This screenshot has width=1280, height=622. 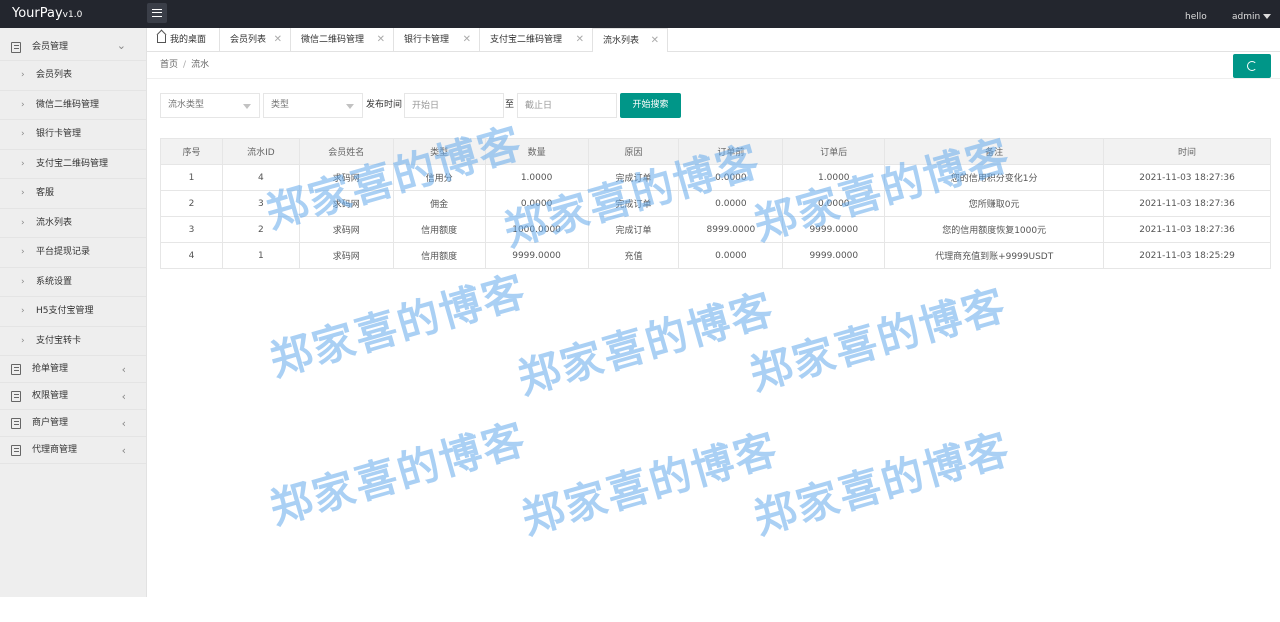 What do you see at coordinates (715, 151) in the screenshot?
I see `table-header-row: 序号 流水ID 会员姓名 类型 数量 原因 订单前 订单后 备注 时间` at bounding box center [715, 151].